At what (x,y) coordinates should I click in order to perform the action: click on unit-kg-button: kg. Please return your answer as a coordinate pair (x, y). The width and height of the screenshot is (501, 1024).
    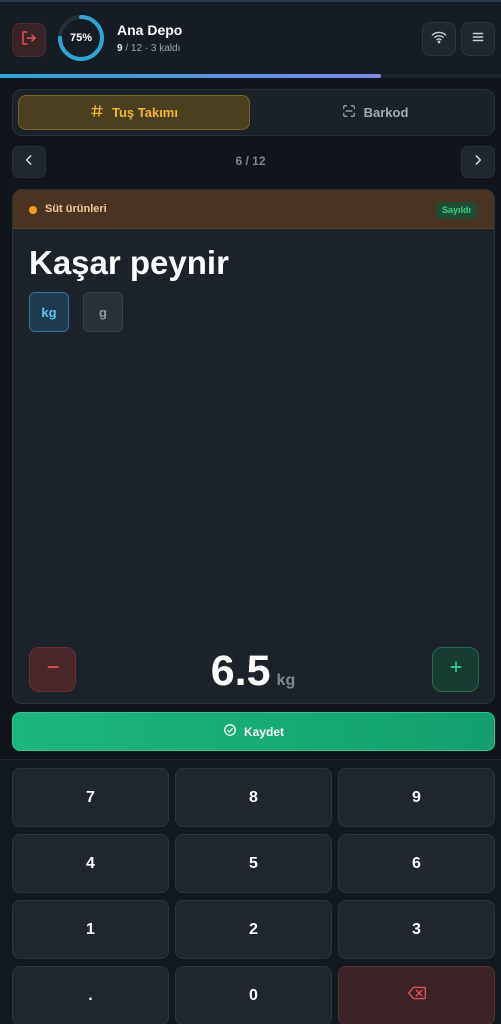
    Looking at the image, I should click on (49, 312).